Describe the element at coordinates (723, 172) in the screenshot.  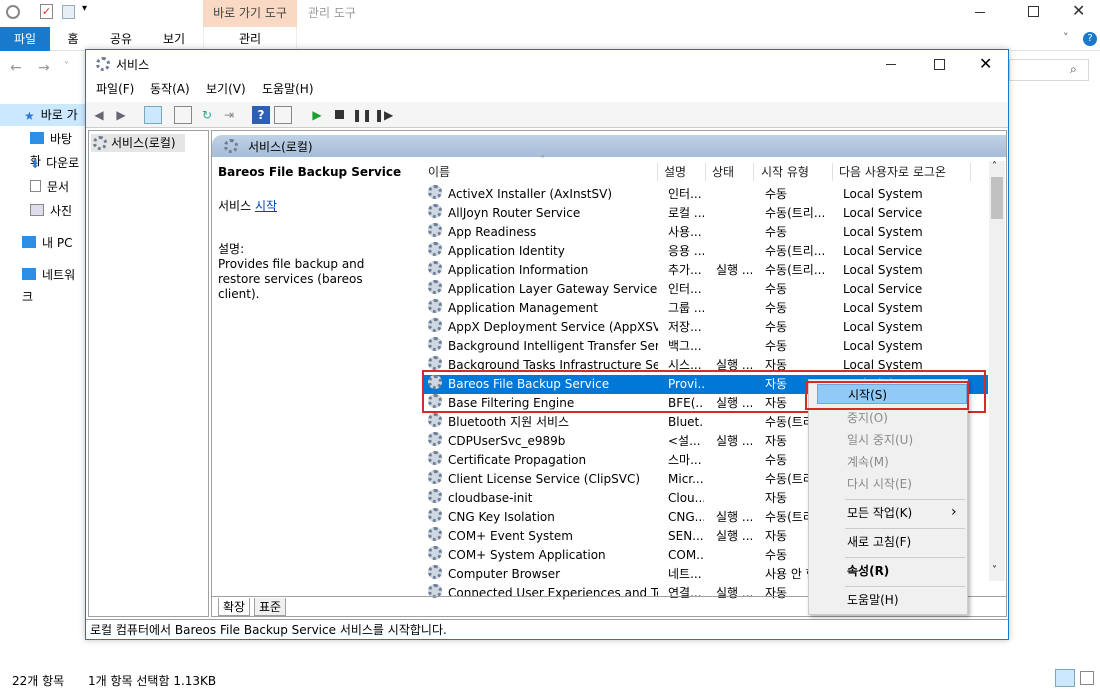
I see `column-header-status: 상태` at that location.